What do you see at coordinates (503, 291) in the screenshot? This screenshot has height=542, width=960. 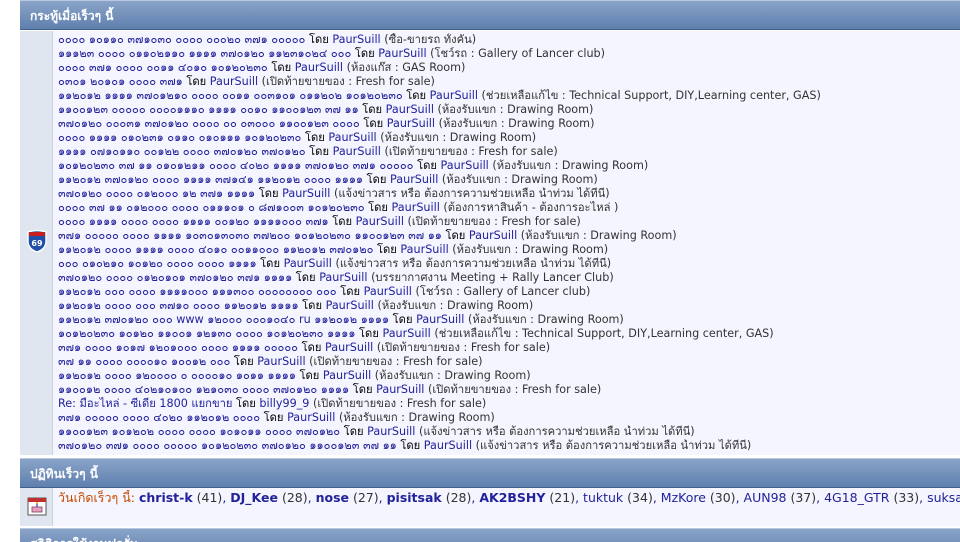 I see `thread-forum-name: (โชว์รถ : Gallery of Lancer club)` at bounding box center [503, 291].